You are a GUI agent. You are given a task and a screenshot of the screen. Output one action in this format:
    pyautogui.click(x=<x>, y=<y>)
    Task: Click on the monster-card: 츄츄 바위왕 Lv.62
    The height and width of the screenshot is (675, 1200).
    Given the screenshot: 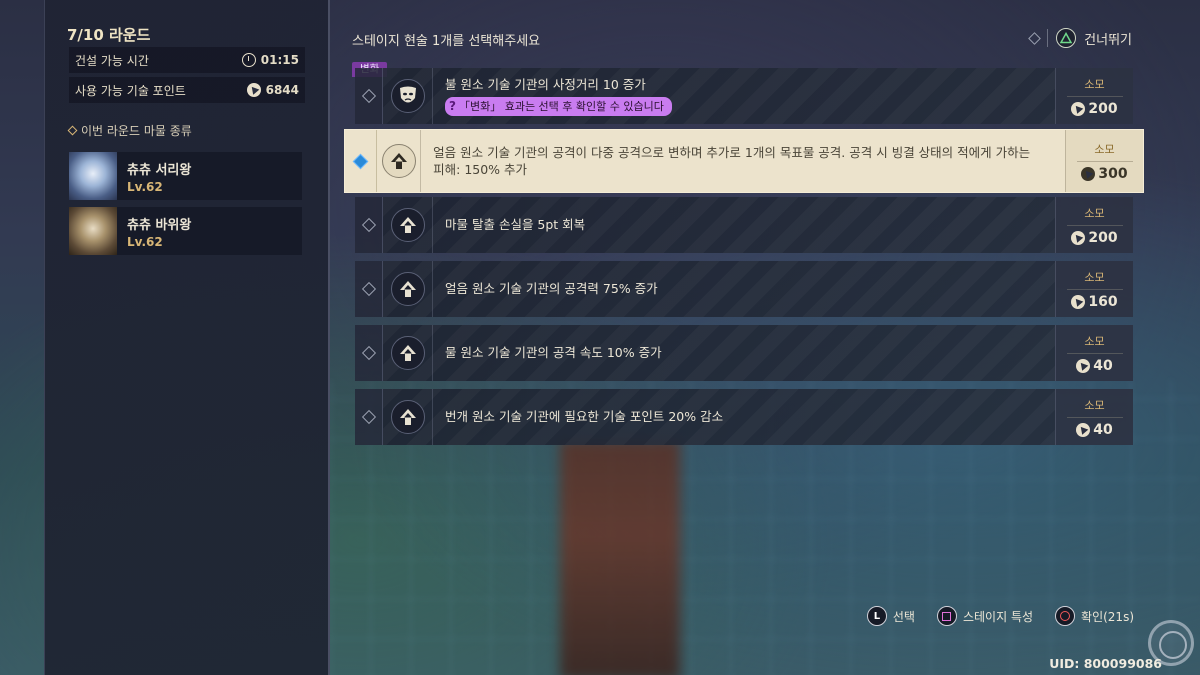 What is the action you would take?
    pyautogui.click(x=185, y=231)
    